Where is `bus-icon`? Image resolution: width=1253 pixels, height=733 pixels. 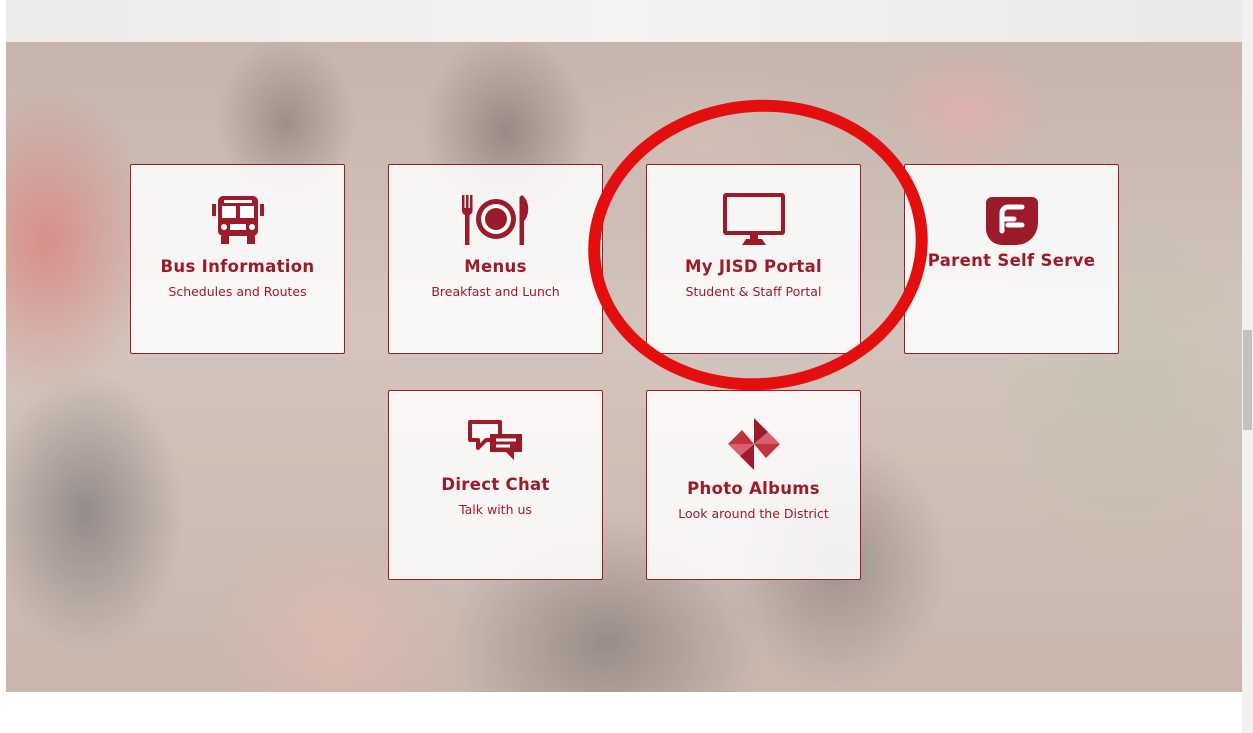
bus-icon is located at coordinates (238, 220).